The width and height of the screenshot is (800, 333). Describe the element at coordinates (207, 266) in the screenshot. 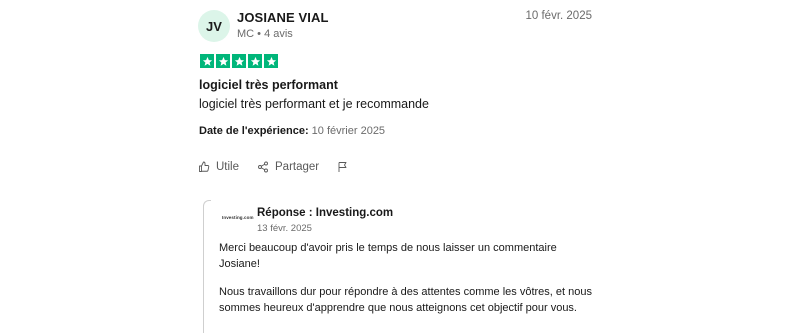

I see `reply-connector` at that location.